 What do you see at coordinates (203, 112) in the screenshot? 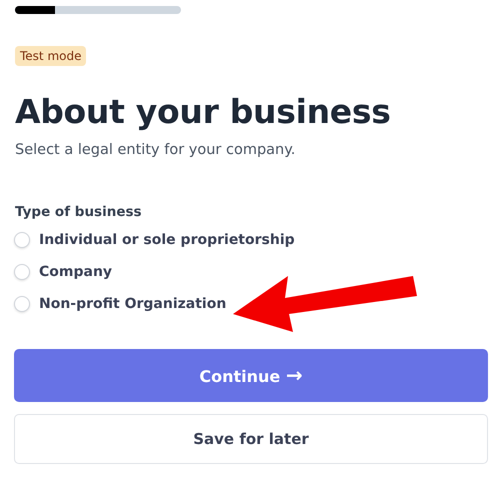
I see `page-heading: About your business` at bounding box center [203, 112].